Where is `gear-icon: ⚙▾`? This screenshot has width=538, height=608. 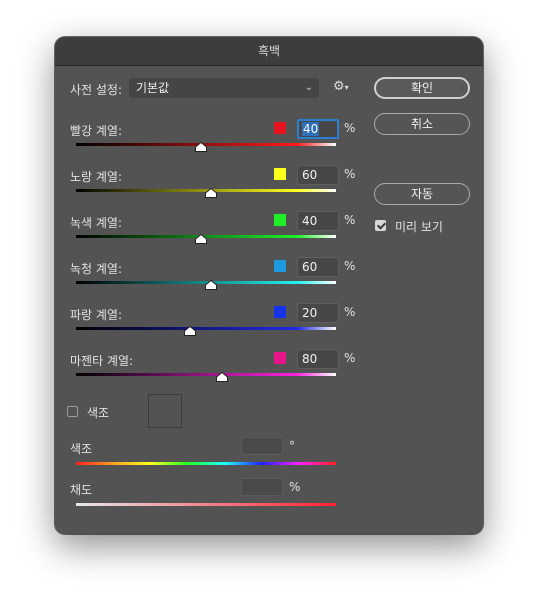 gear-icon: ⚙▾ is located at coordinates (341, 86).